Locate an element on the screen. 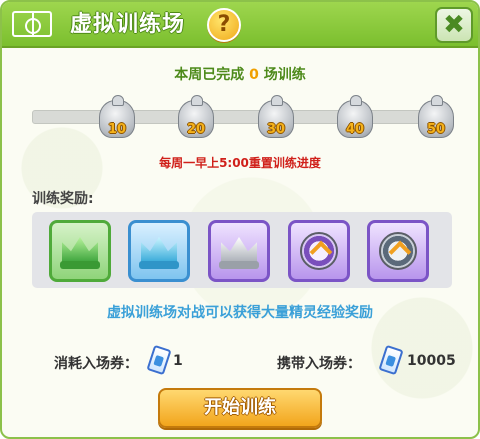 This screenshot has width=480, height=439. carry-ticket-label: 携带入场券： is located at coordinates (319, 364).